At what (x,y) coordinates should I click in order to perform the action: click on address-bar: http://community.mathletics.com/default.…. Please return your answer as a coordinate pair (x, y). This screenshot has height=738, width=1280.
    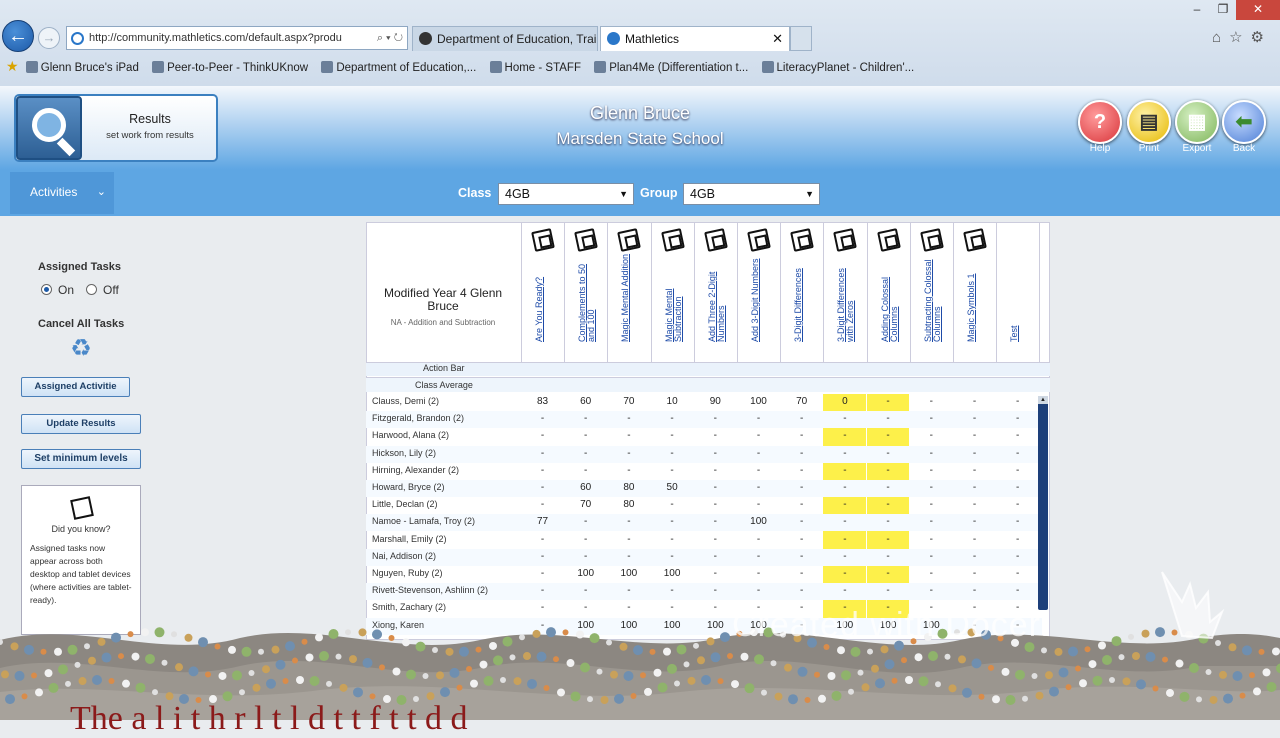
    Looking at the image, I should click on (237, 38).